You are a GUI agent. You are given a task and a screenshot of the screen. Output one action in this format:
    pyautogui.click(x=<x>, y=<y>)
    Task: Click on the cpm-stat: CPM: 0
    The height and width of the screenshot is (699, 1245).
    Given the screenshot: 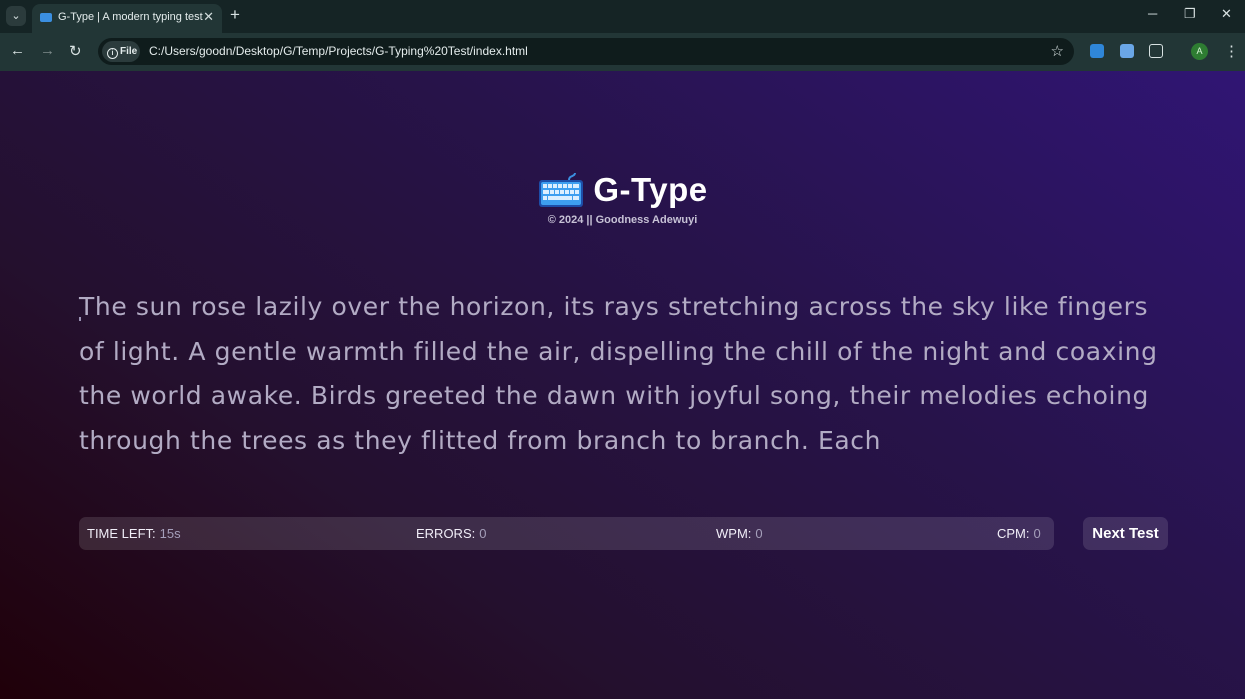 What is the action you would take?
    pyautogui.click(x=1019, y=533)
    